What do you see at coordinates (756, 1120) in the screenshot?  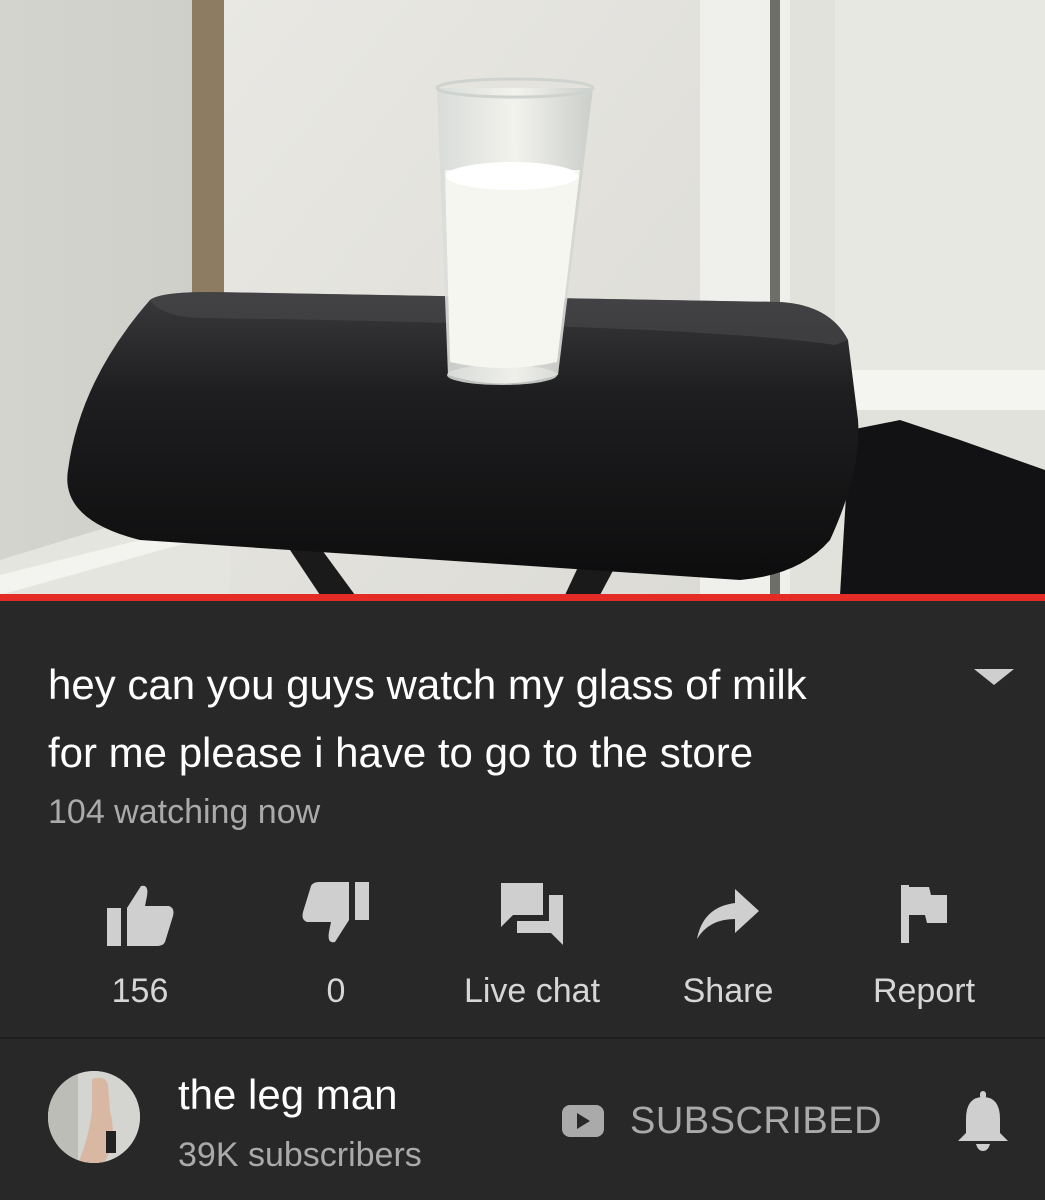 I see `subscribed-label: SUBSCRIBED` at bounding box center [756, 1120].